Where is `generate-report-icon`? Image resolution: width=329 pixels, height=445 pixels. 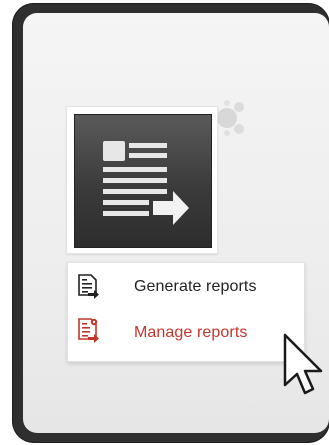
generate-report-icon is located at coordinates (88, 286).